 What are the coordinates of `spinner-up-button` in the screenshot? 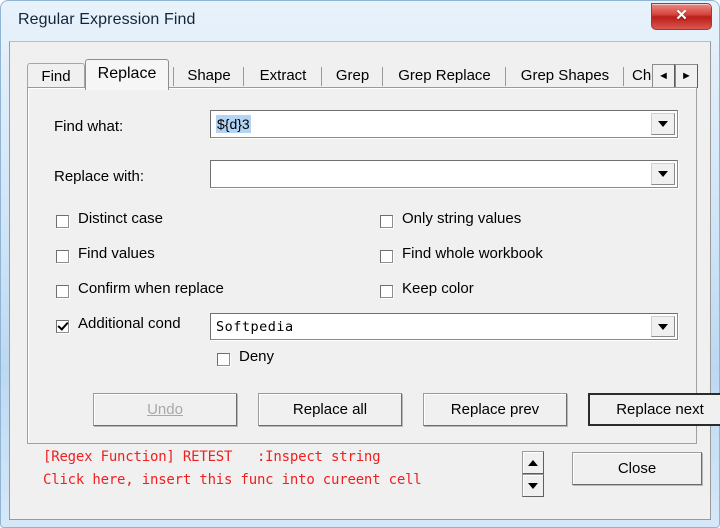 It's located at (533, 462).